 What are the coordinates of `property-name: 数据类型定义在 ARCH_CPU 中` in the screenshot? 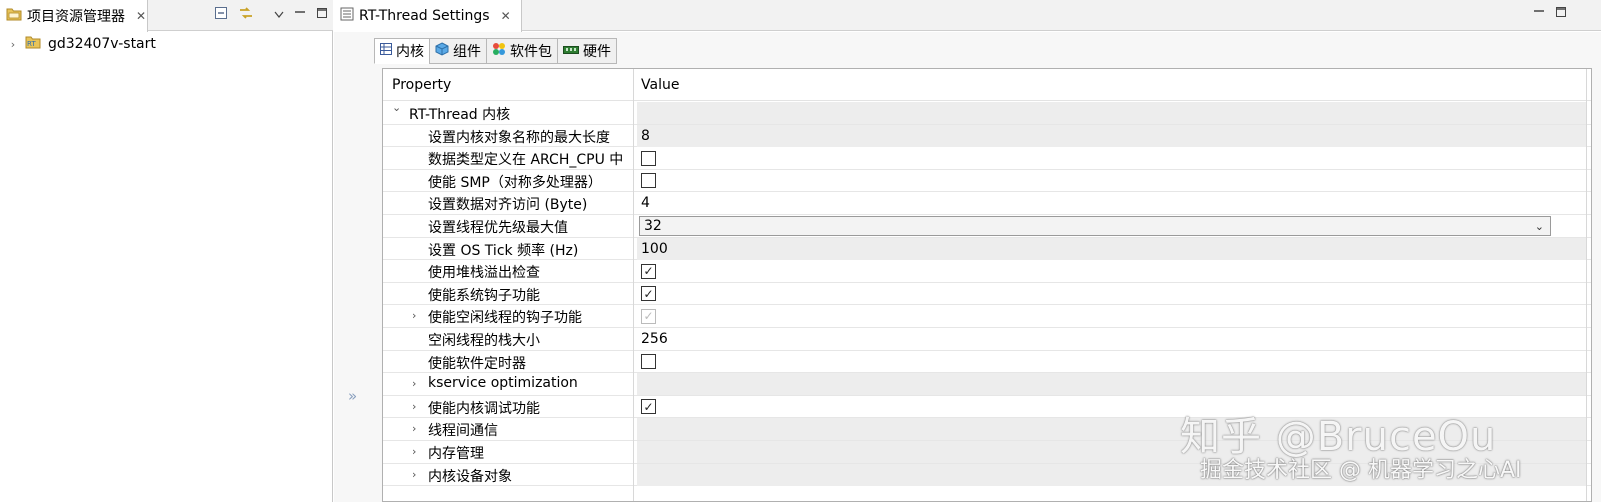 It's located at (526, 160).